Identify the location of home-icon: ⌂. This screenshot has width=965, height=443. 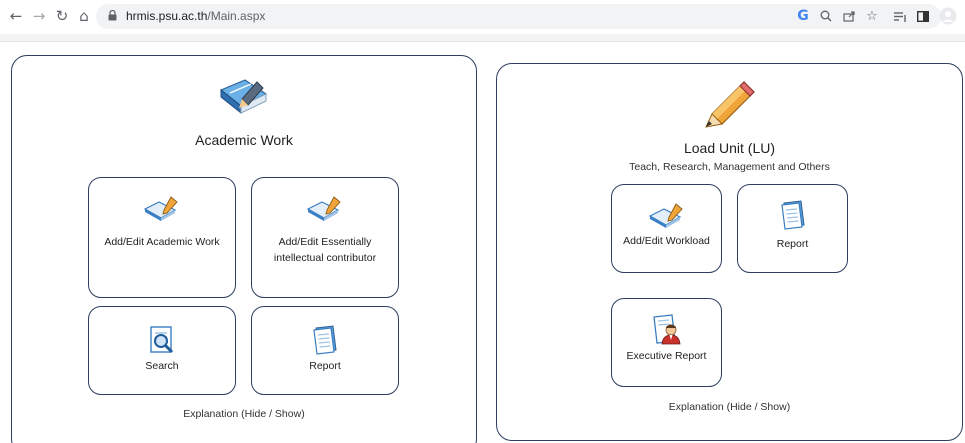
(84, 16).